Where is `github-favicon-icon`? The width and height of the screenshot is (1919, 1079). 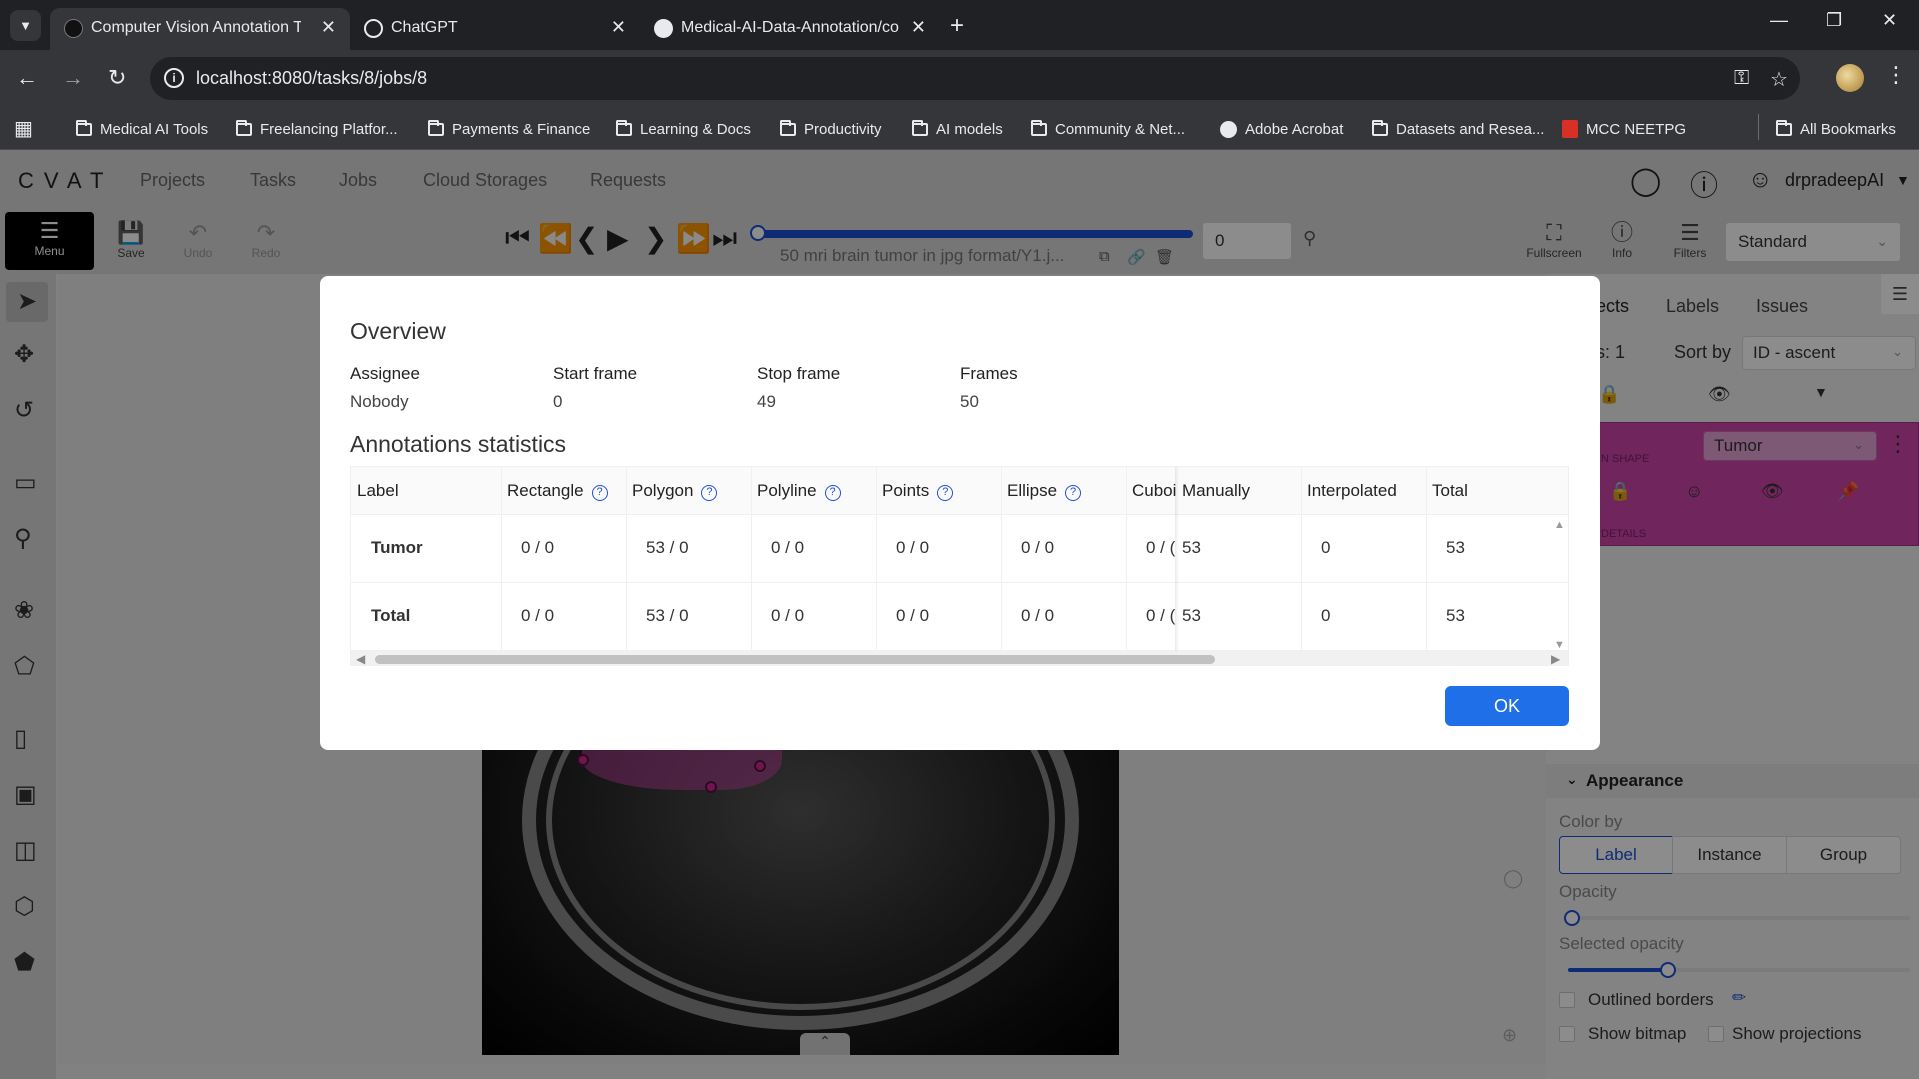 github-favicon-icon is located at coordinates (663, 28).